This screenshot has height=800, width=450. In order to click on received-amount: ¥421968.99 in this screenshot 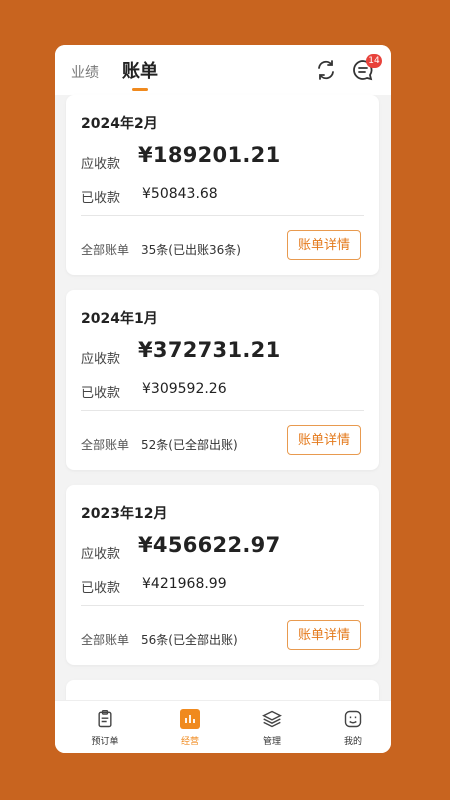, I will do `click(184, 584)`.